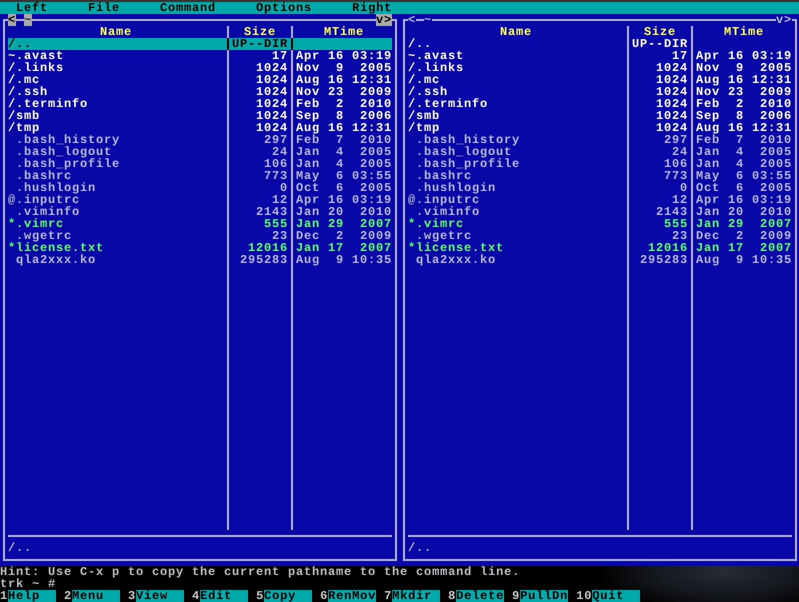 The image size is (799, 602). I want to click on column-header: Name, so click(516, 32).